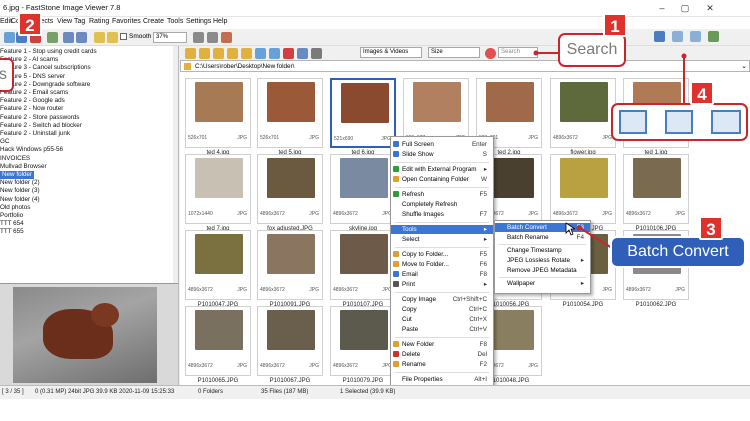 This screenshot has width=750, height=421. I want to click on edit-icon, so click(52, 37).